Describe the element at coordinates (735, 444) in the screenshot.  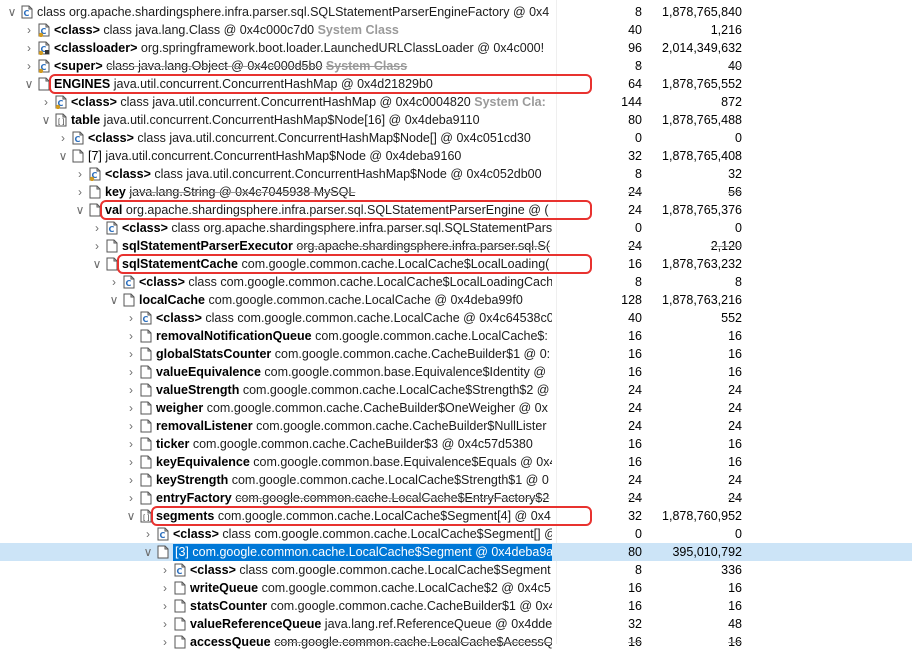
I see `retained-heap-value: 16` at that location.